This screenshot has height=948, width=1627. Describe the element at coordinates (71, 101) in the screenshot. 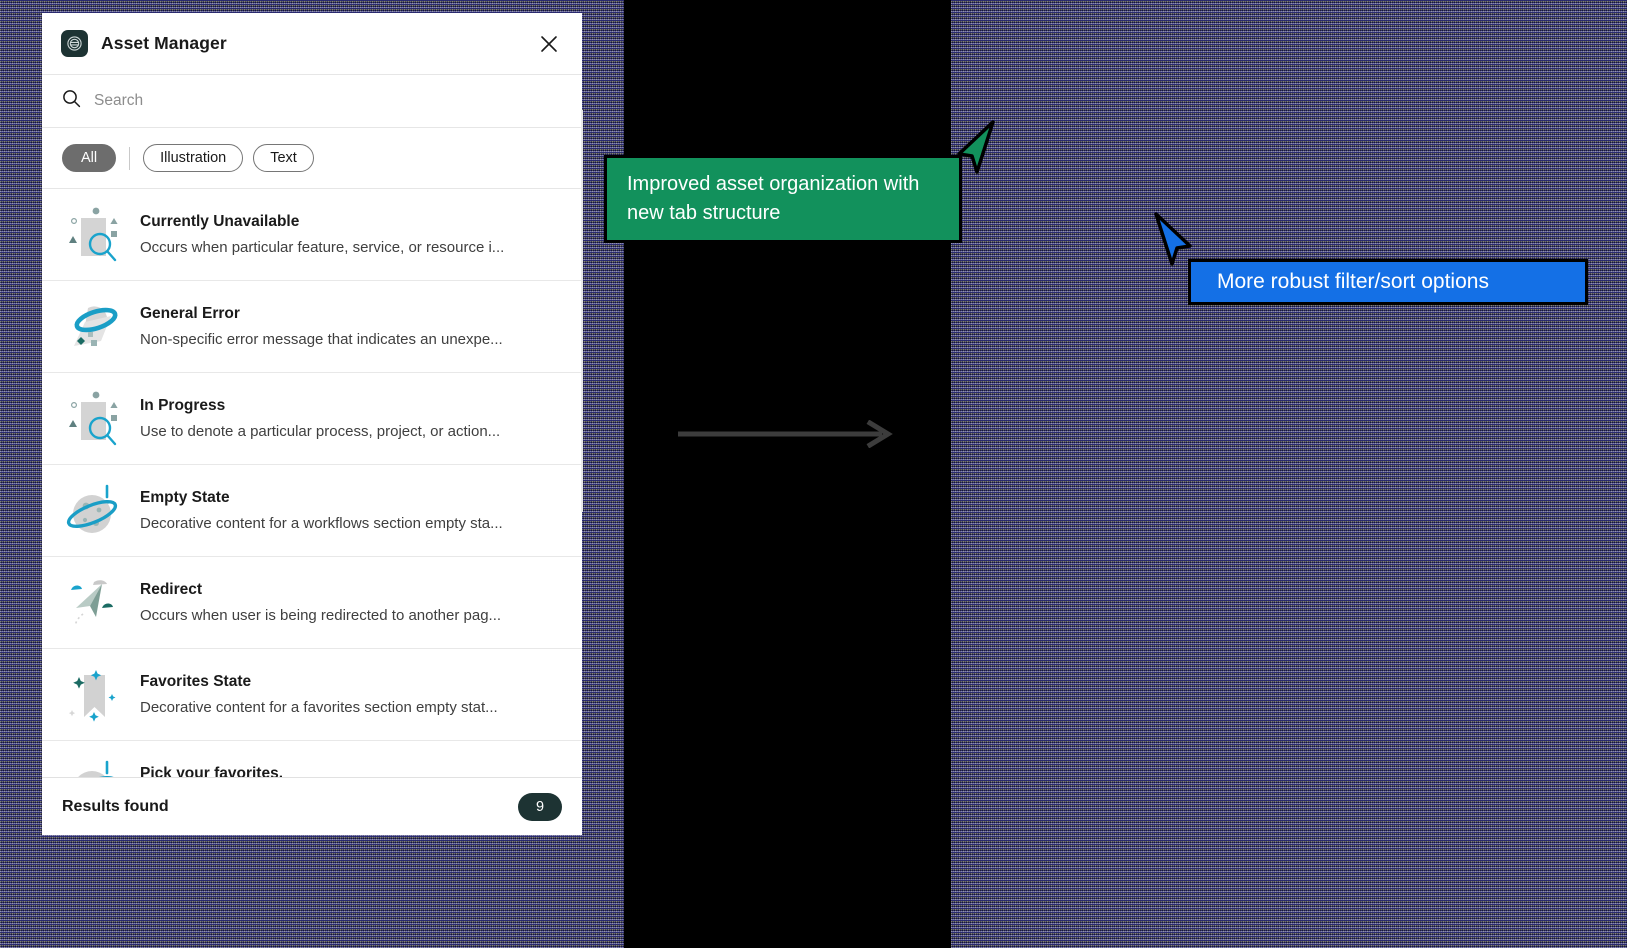

I see `search-icon` at that location.